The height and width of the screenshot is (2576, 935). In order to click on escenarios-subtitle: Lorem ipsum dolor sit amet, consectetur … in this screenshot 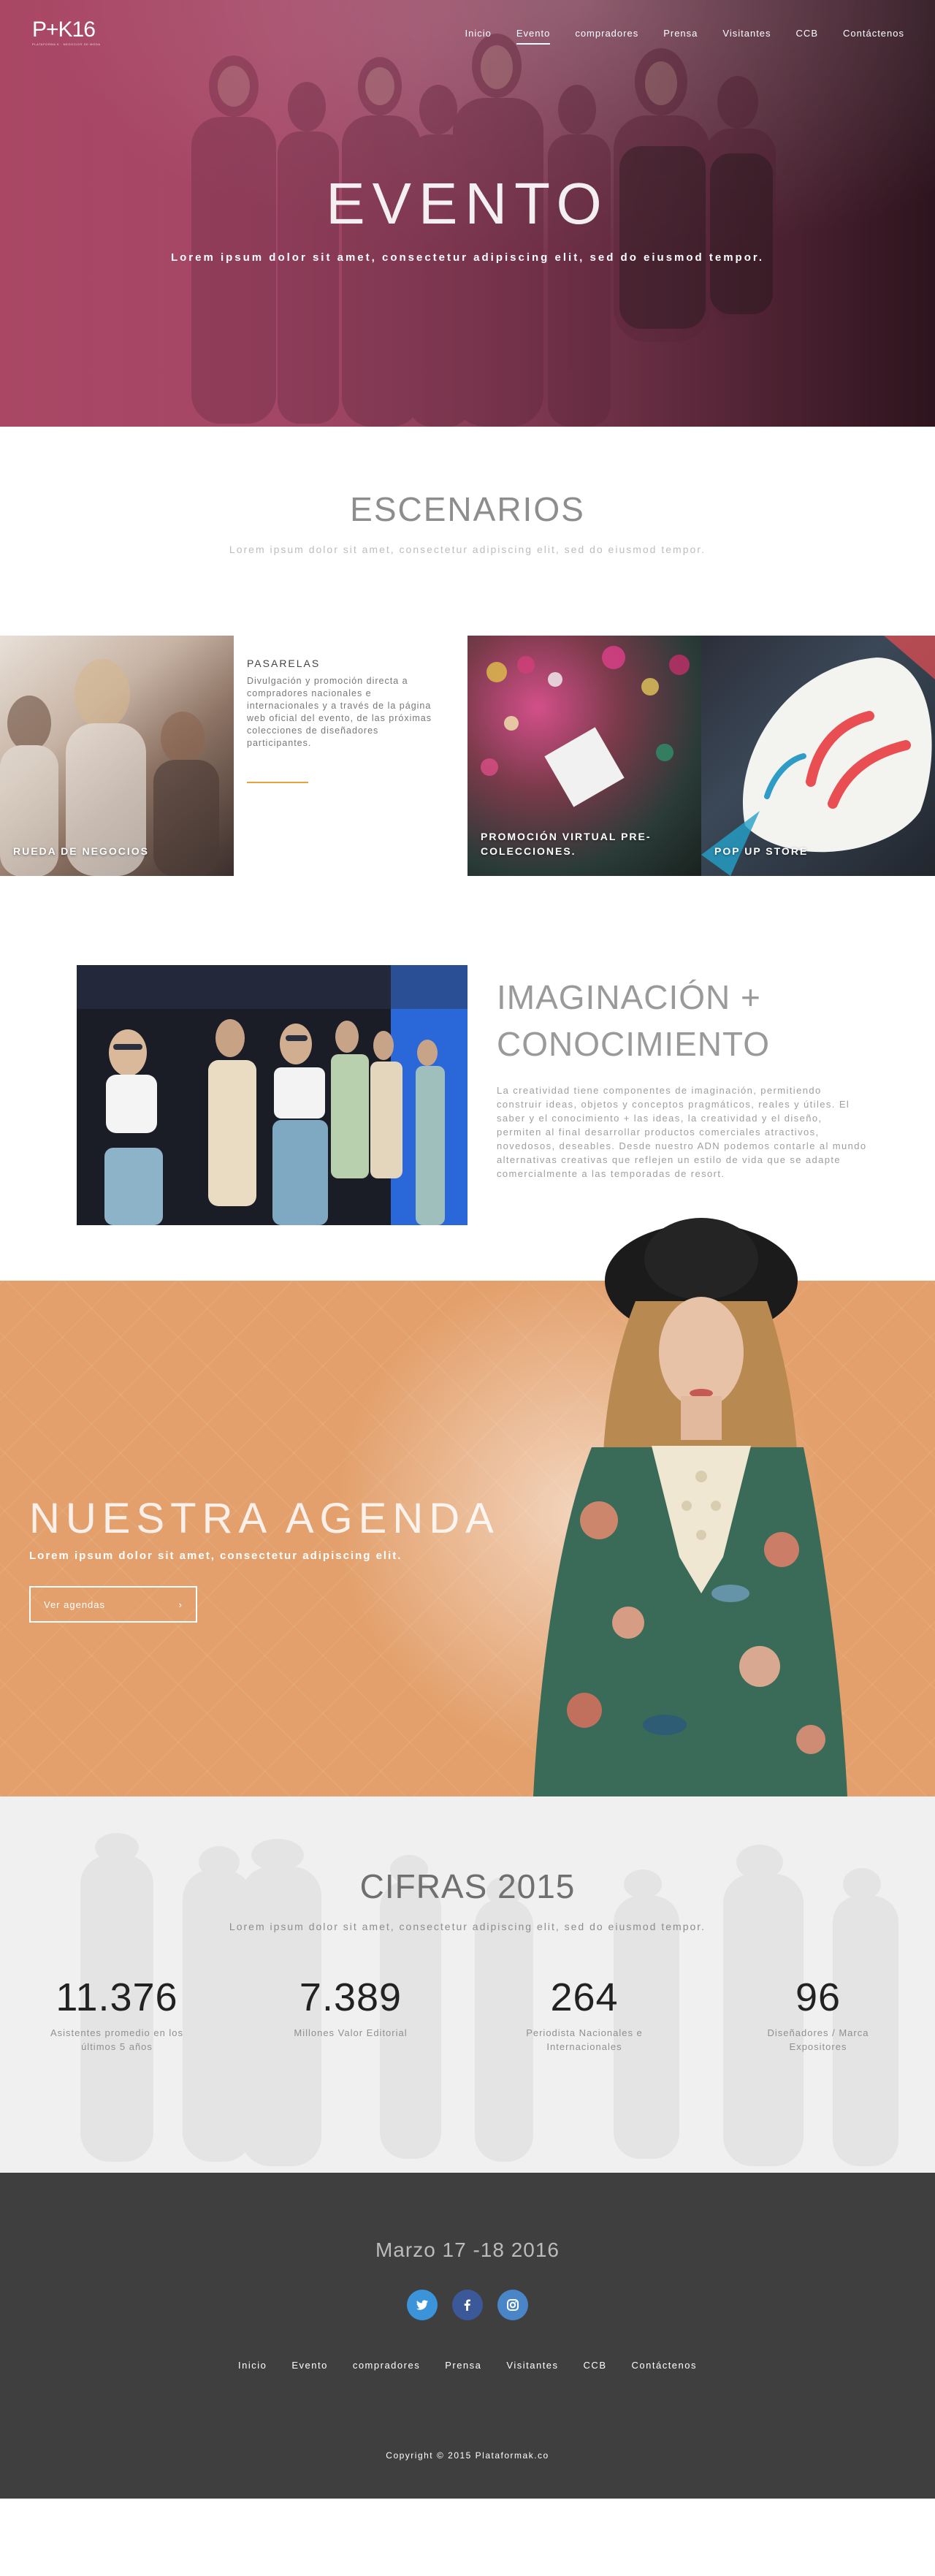, I will do `click(467, 550)`.